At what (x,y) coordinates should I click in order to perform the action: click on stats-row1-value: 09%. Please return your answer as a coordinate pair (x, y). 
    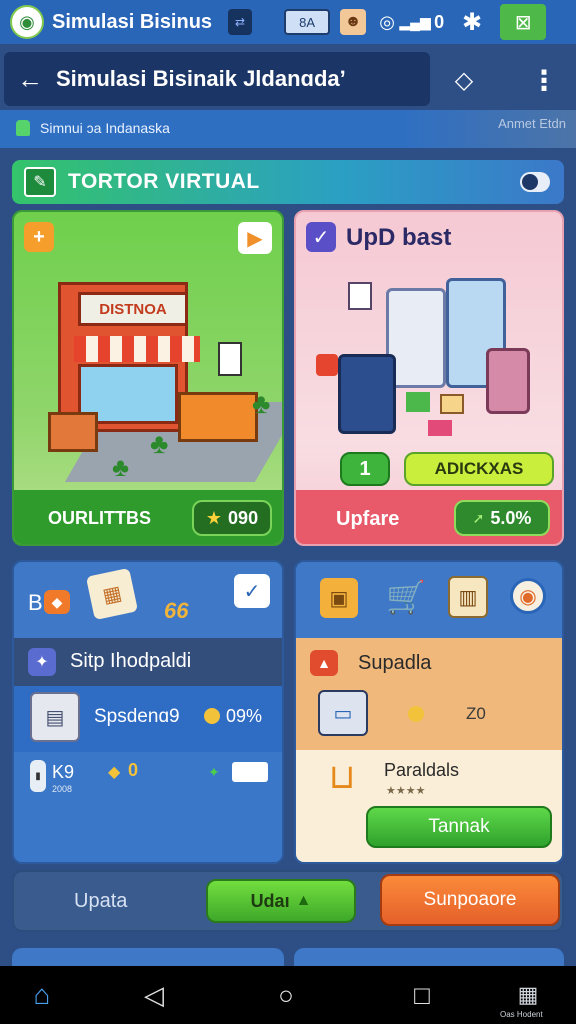
    Looking at the image, I should click on (244, 716).